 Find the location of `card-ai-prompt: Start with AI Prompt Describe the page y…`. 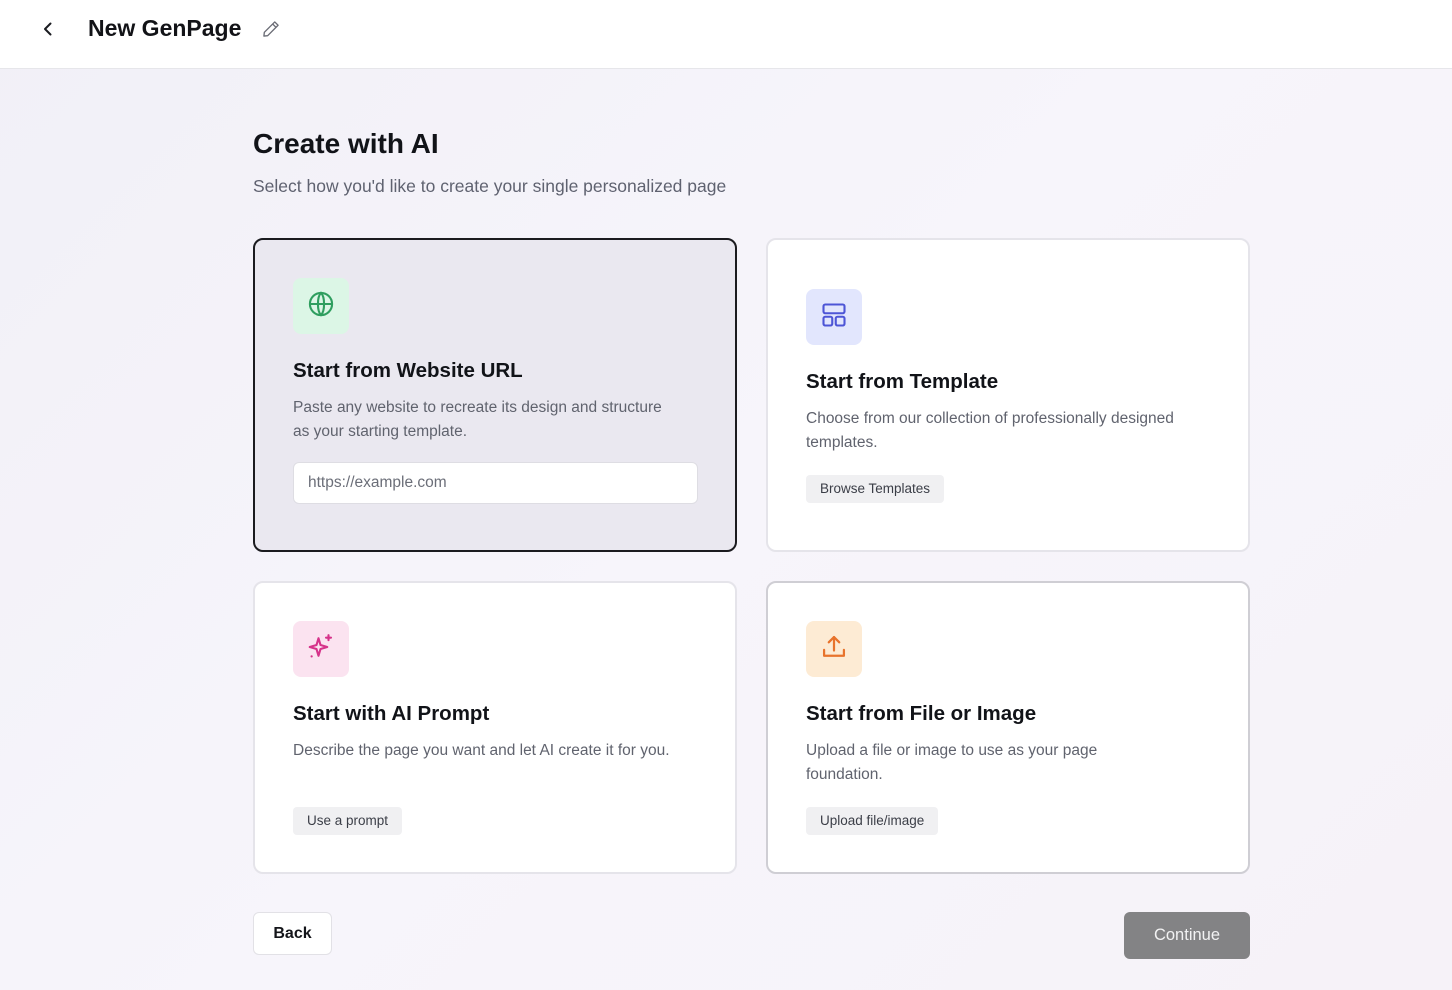

card-ai-prompt: Start with AI Prompt Describe the page y… is located at coordinates (495, 727).